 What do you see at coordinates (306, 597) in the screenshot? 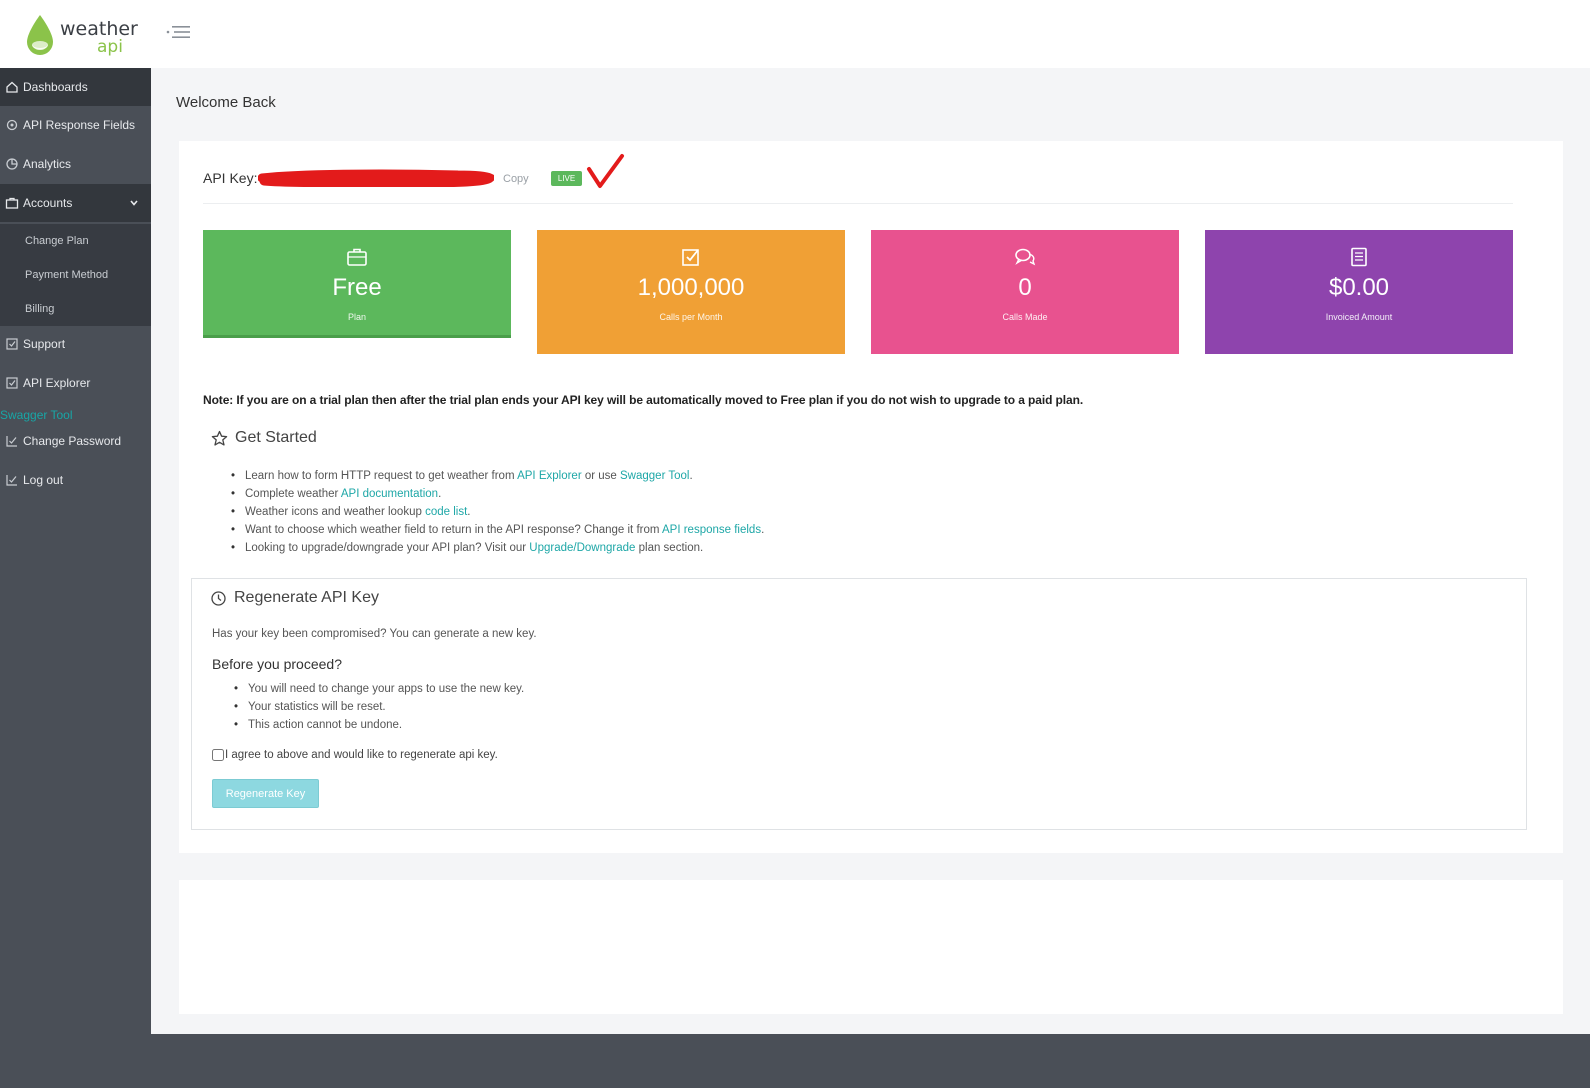
I see `regenerate-title: Regenerate API Key` at bounding box center [306, 597].